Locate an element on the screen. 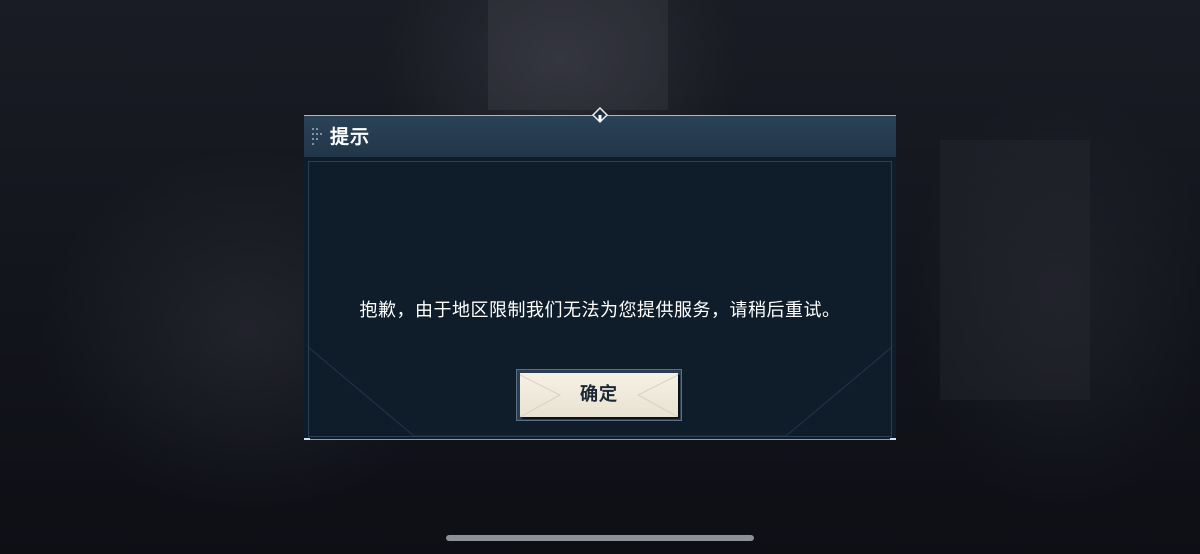 Image resolution: width=1200 pixels, height=554 pixels. confirm-button-face: 确定 is located at coordinates (599, 395).